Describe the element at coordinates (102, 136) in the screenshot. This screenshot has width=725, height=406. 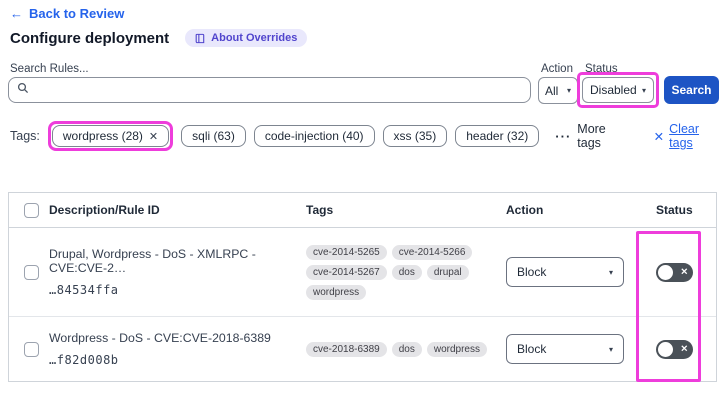
I see `tag-pill-label: wordpress (28)` at that location.